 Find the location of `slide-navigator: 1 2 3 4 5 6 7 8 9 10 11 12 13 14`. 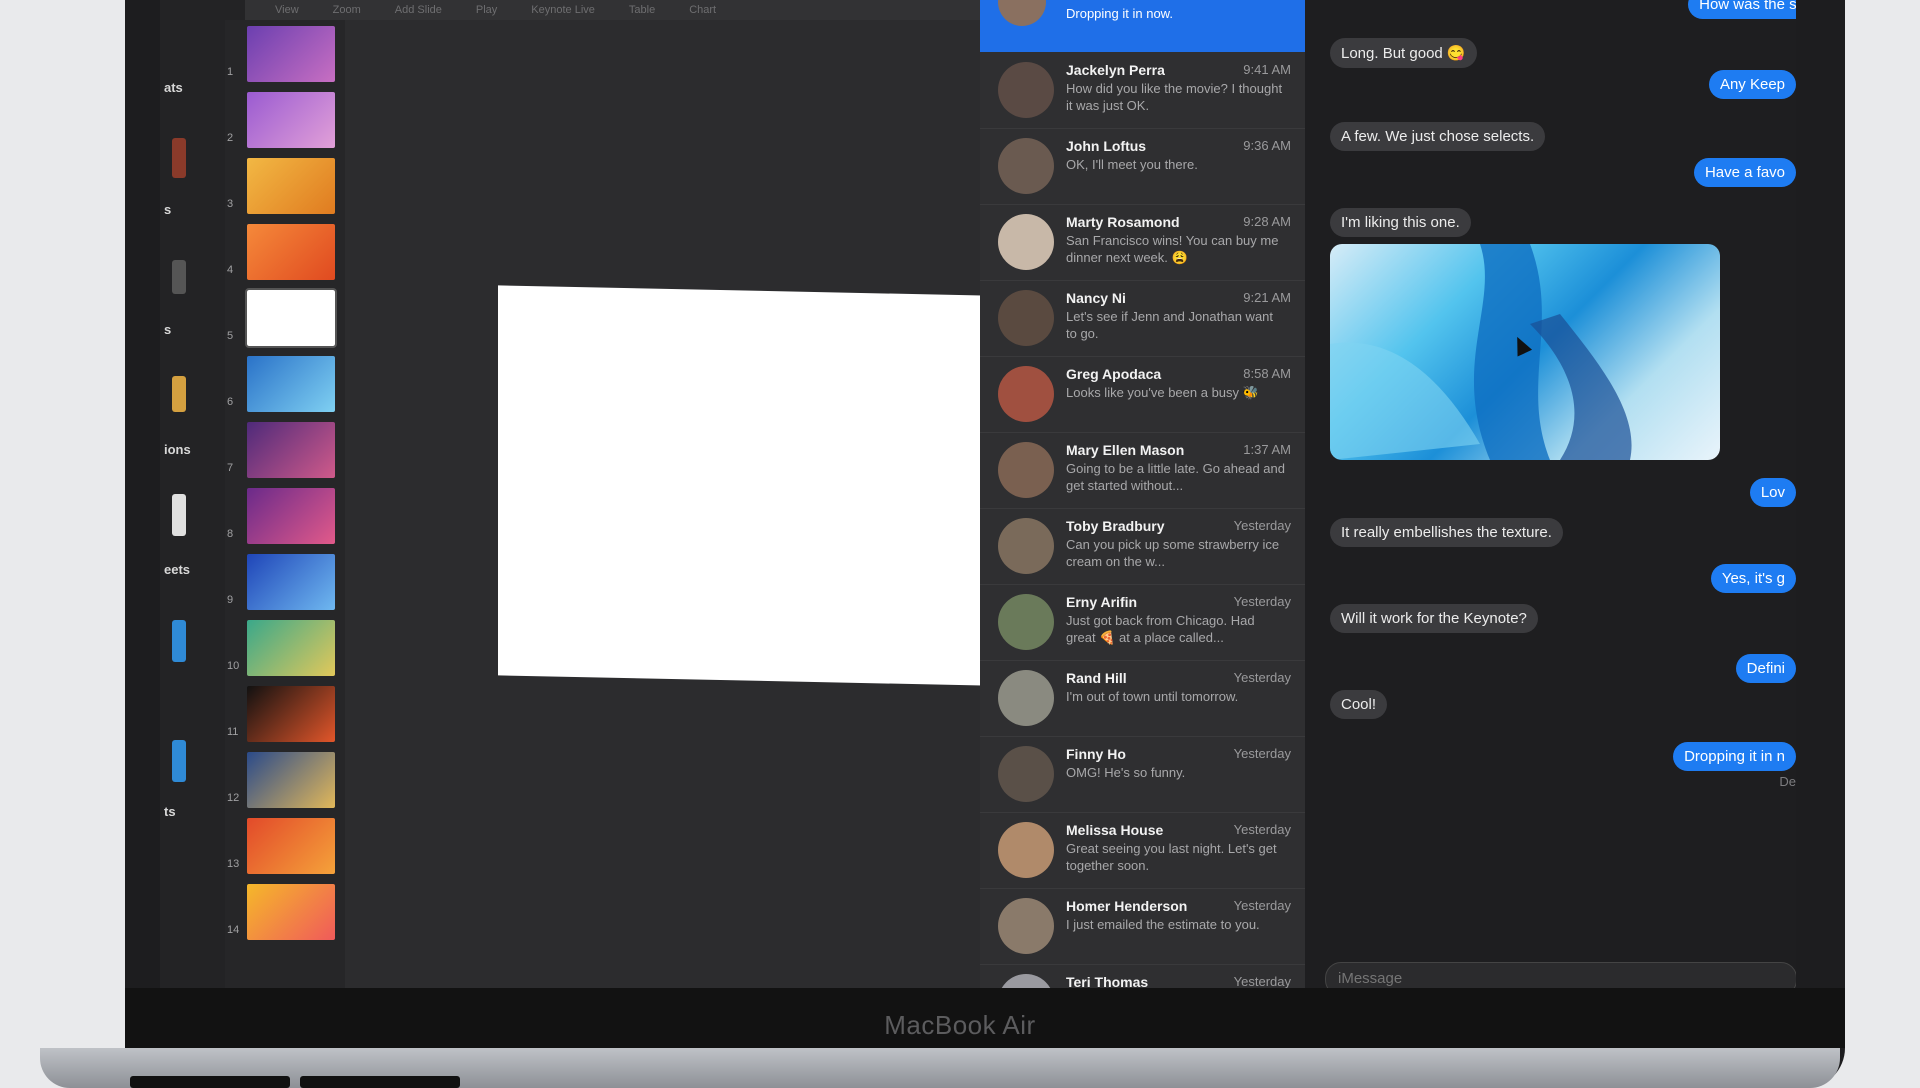

slide-navigator: 1 2 3 4 5 6 7 8 9 10 11 12 13 14 is located at coordinates (285, 504).